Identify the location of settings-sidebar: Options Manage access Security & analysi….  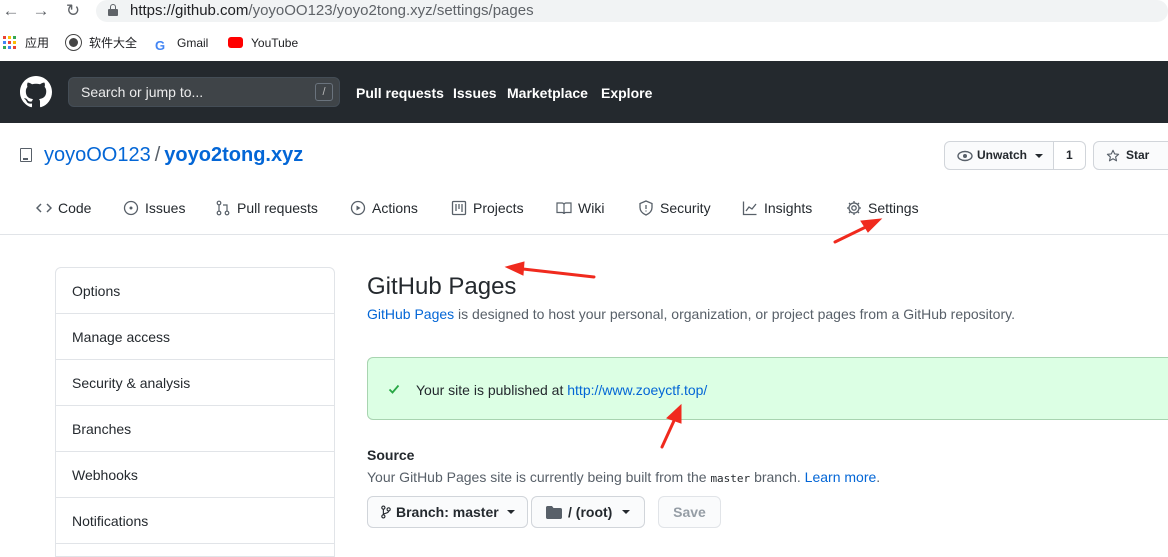
(195, 412).